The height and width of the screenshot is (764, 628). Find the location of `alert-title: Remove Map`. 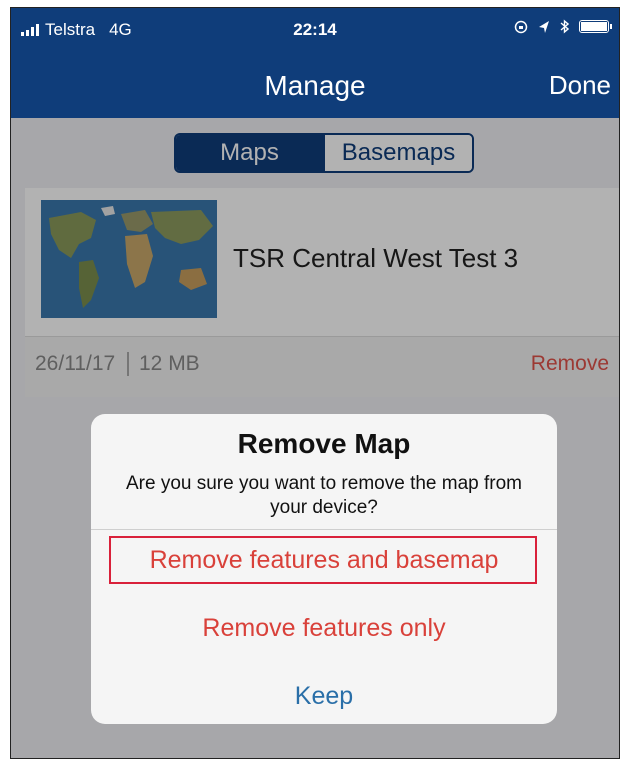

alert-title: Remove Map is located at coordinates (324, 443).